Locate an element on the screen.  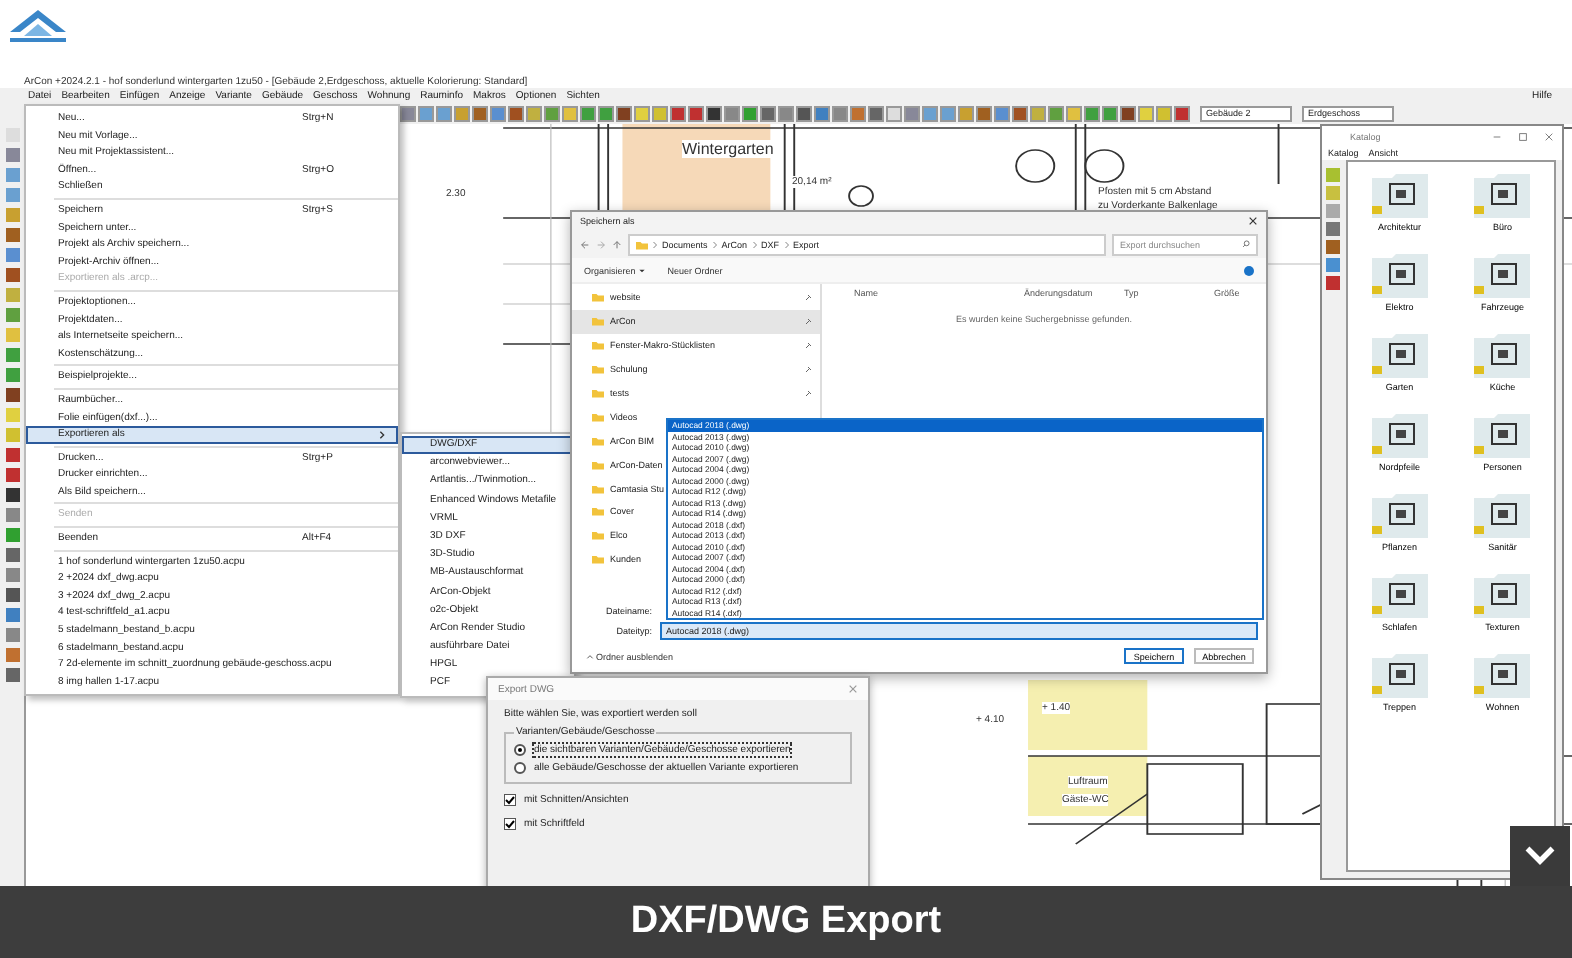
caption-title: DXF/DWG Export is located at coordinates (786, 922).